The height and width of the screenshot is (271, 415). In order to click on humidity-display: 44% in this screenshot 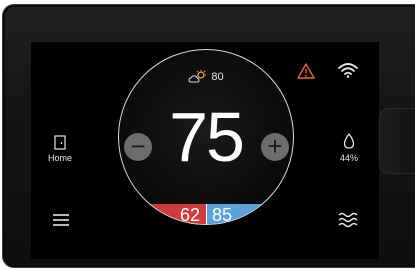, I will do `click(349, 150)`.